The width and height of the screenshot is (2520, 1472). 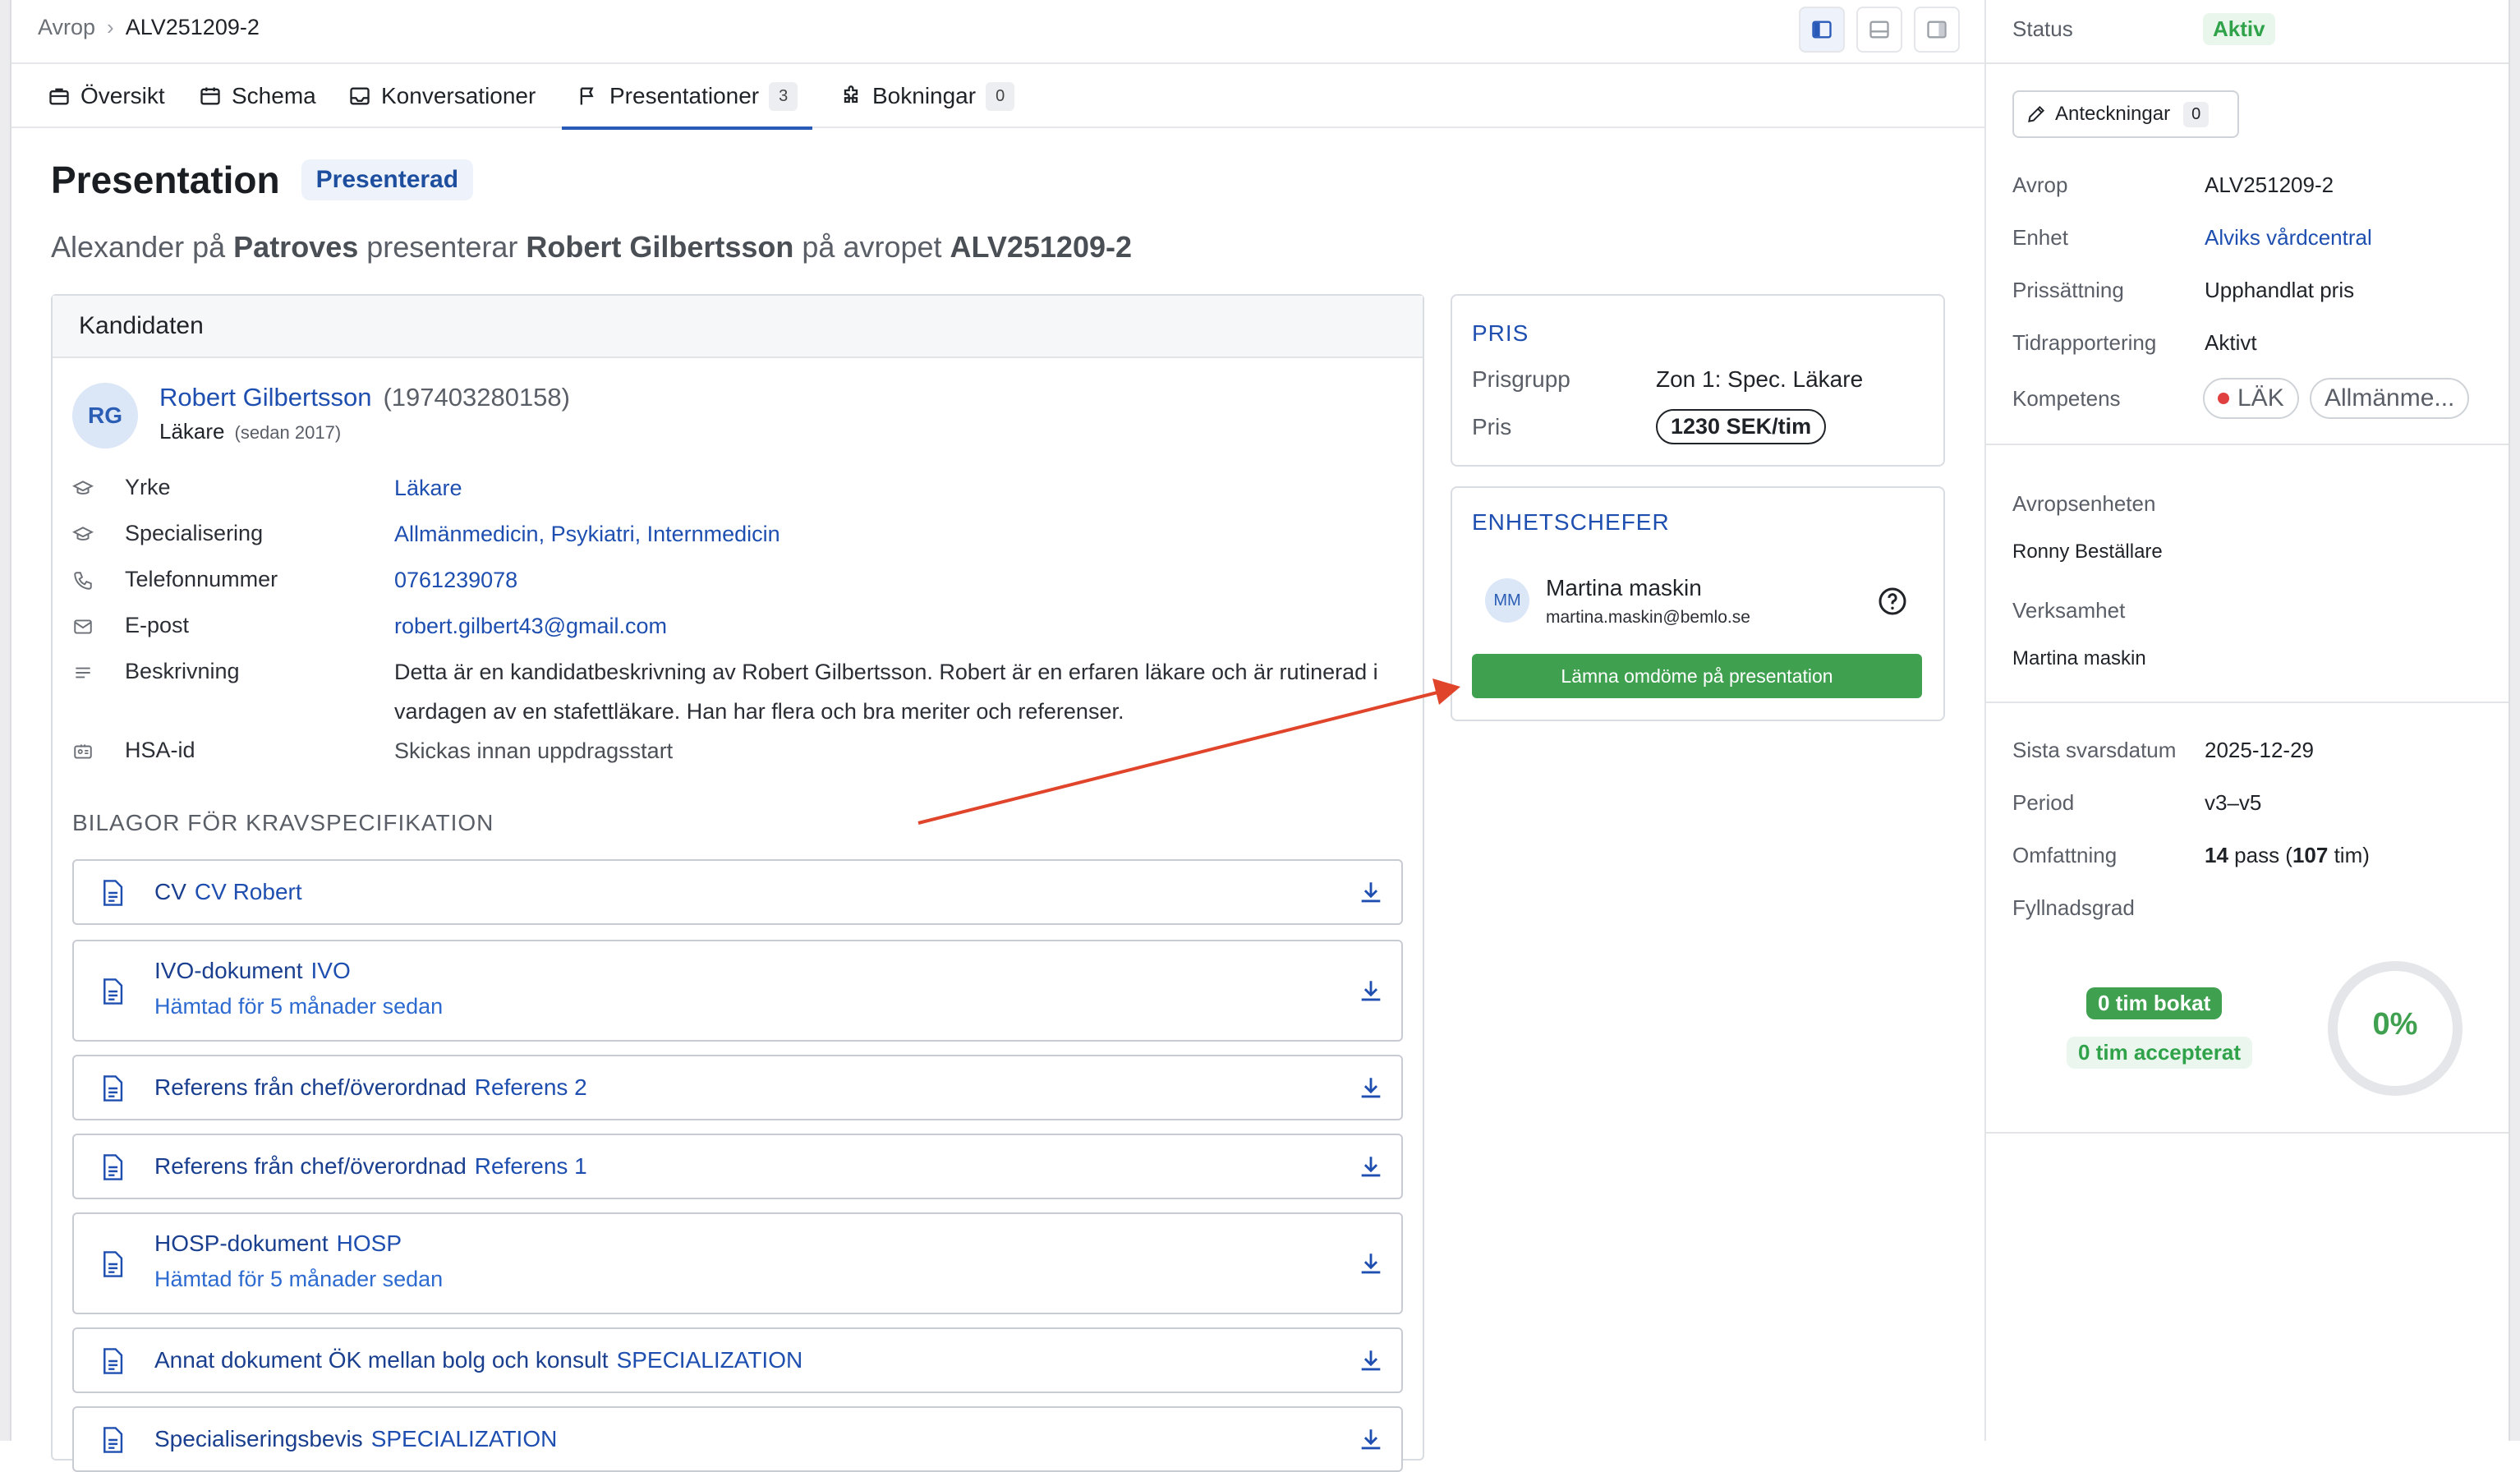 I want to click on status-badge: Presenterad, so click(x=387, y=180).